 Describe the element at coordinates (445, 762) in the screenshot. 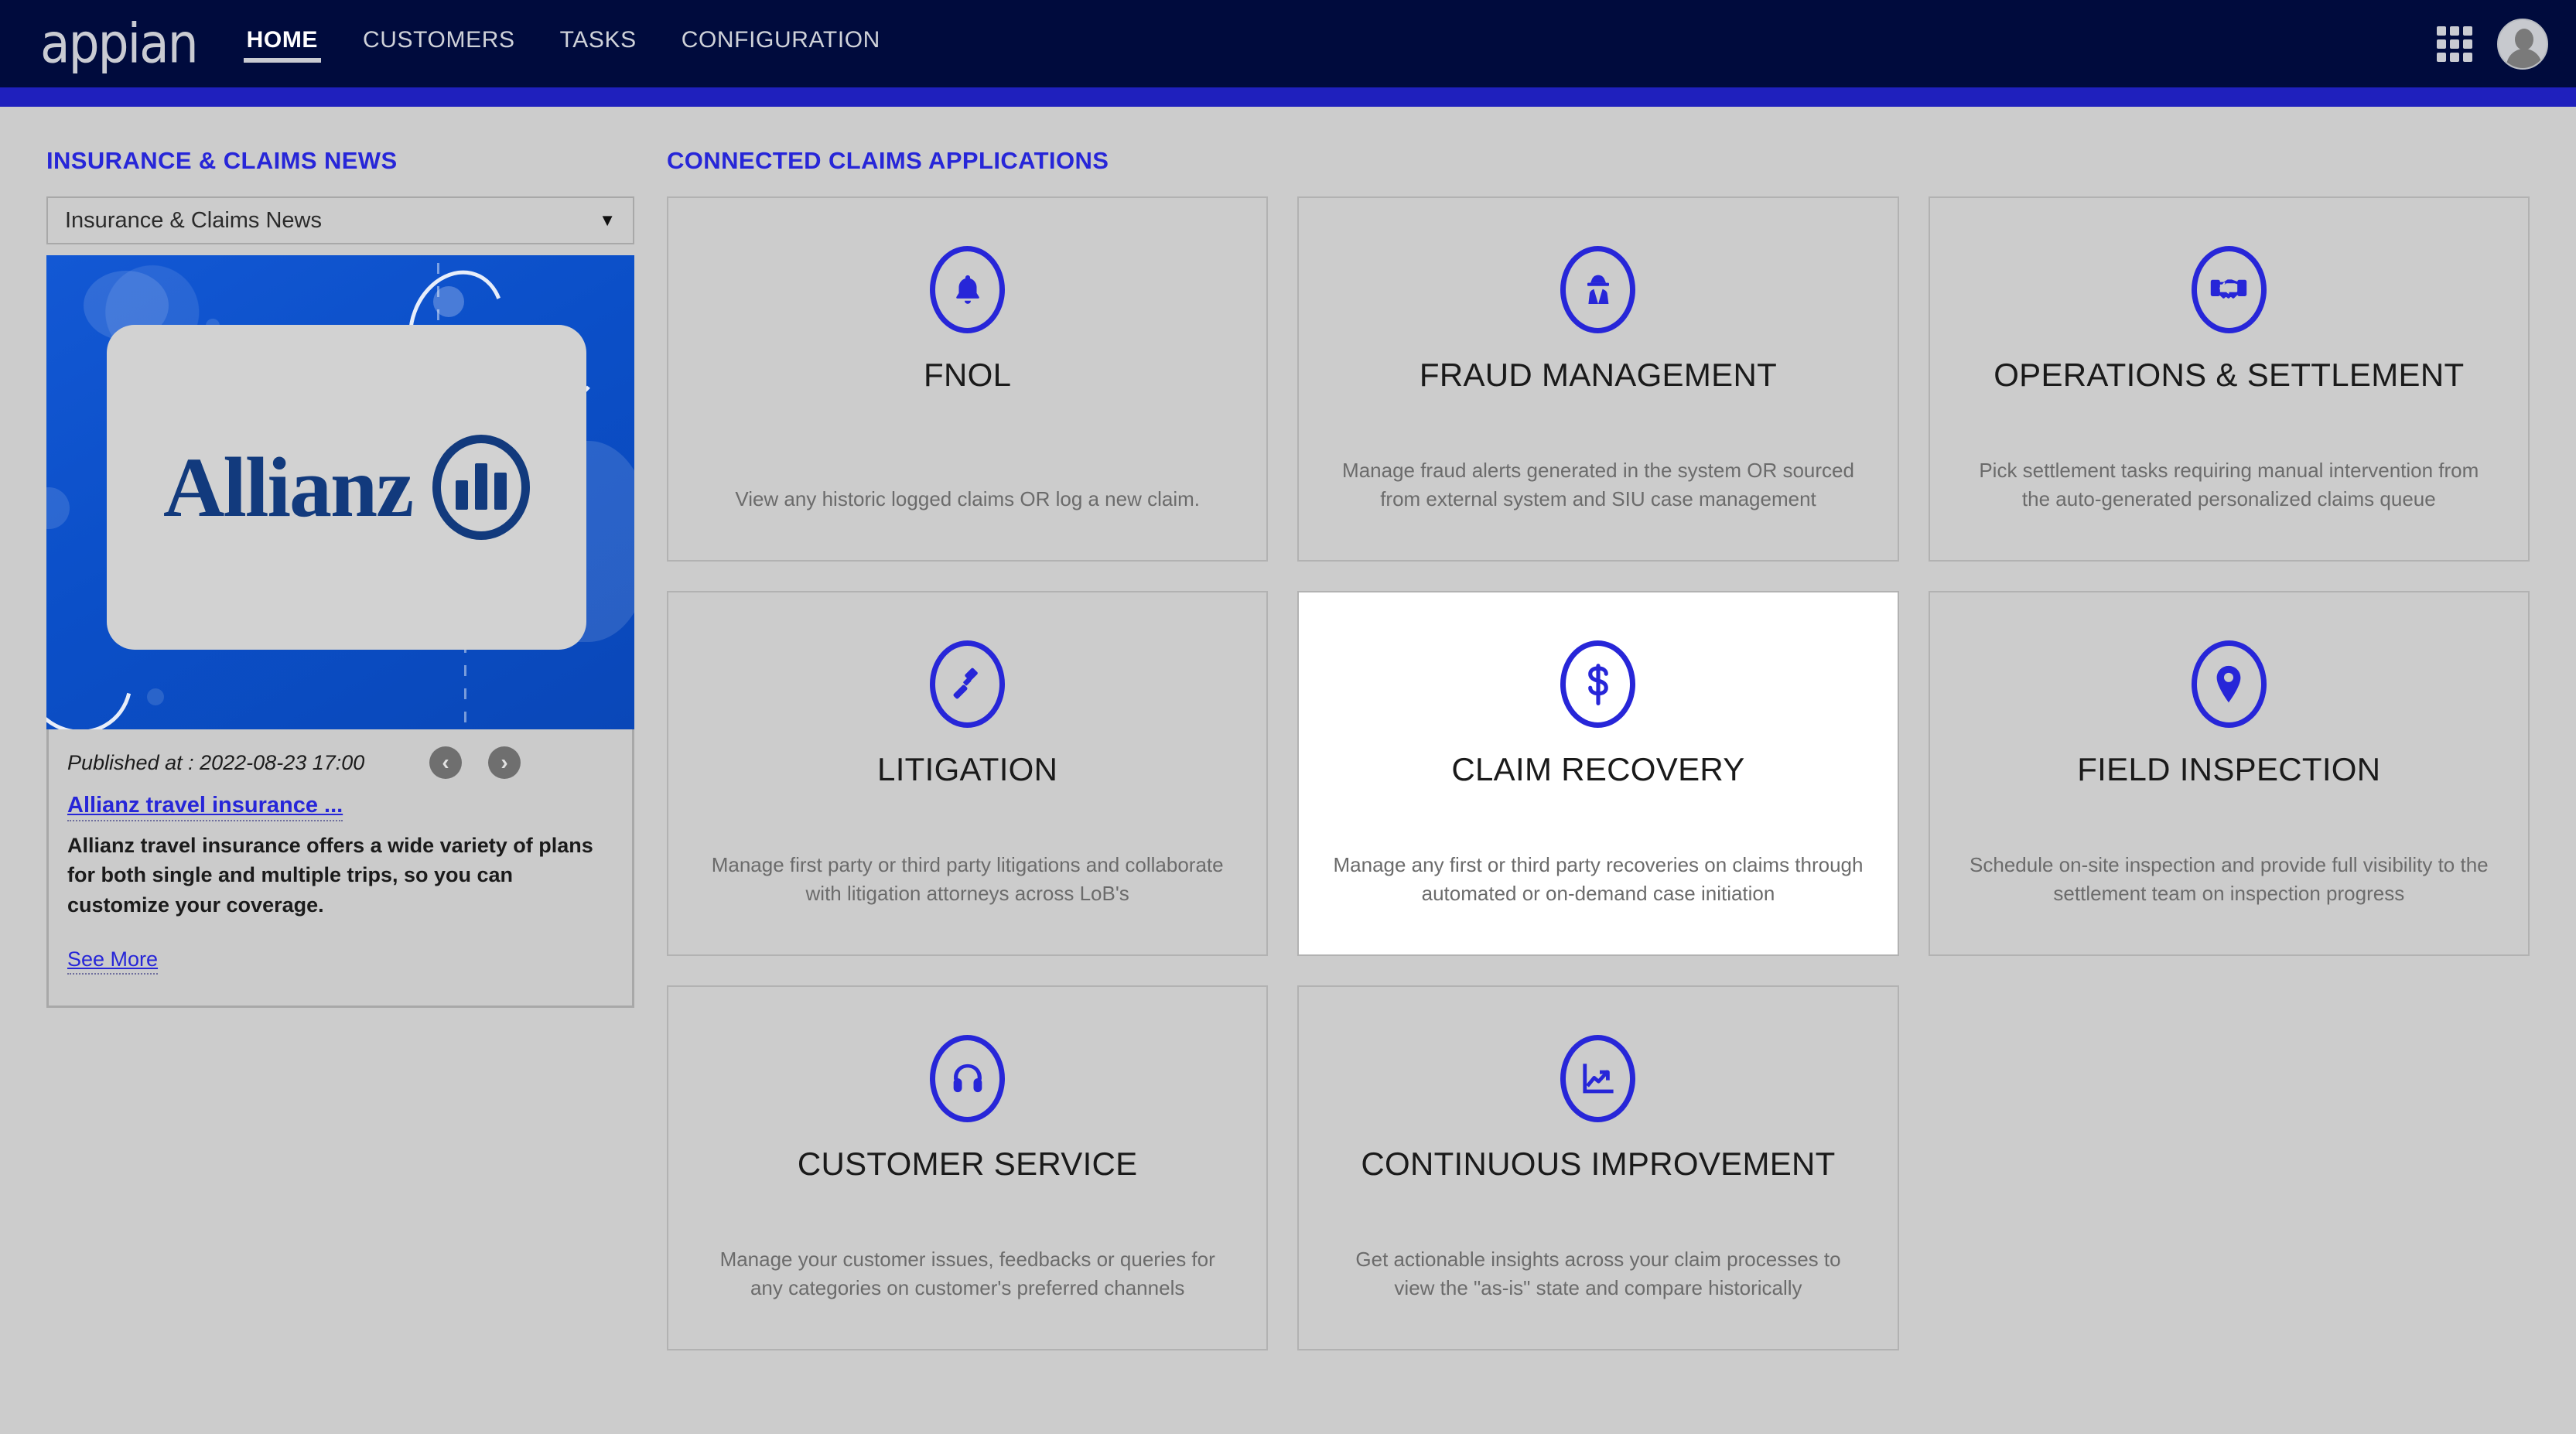

I see `carousel-prev-icon: ‹` at that location.